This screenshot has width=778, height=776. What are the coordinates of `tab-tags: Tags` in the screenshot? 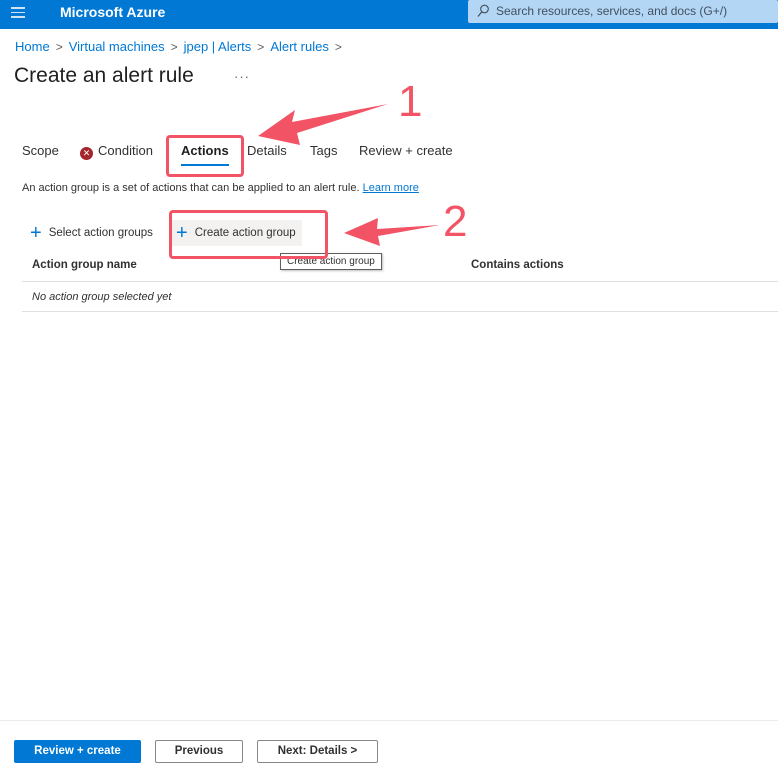 It's located at (323, 150).